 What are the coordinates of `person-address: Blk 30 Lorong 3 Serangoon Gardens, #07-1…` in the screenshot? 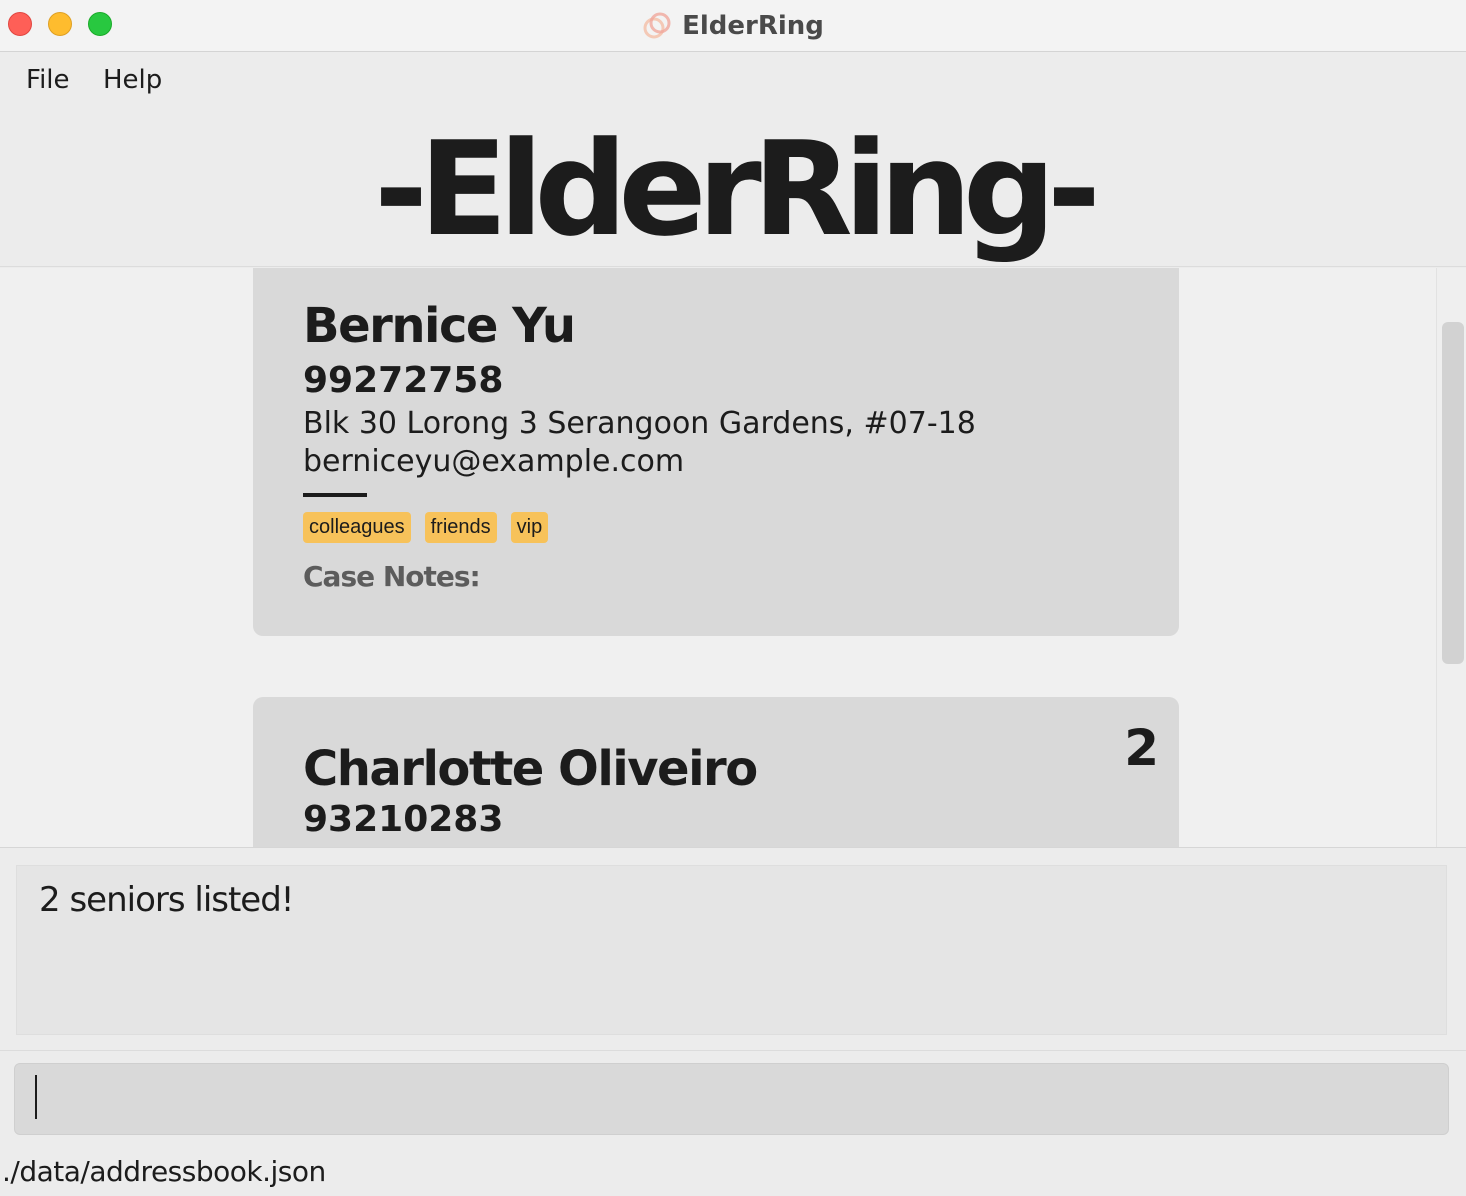 It's located at (639, 423).